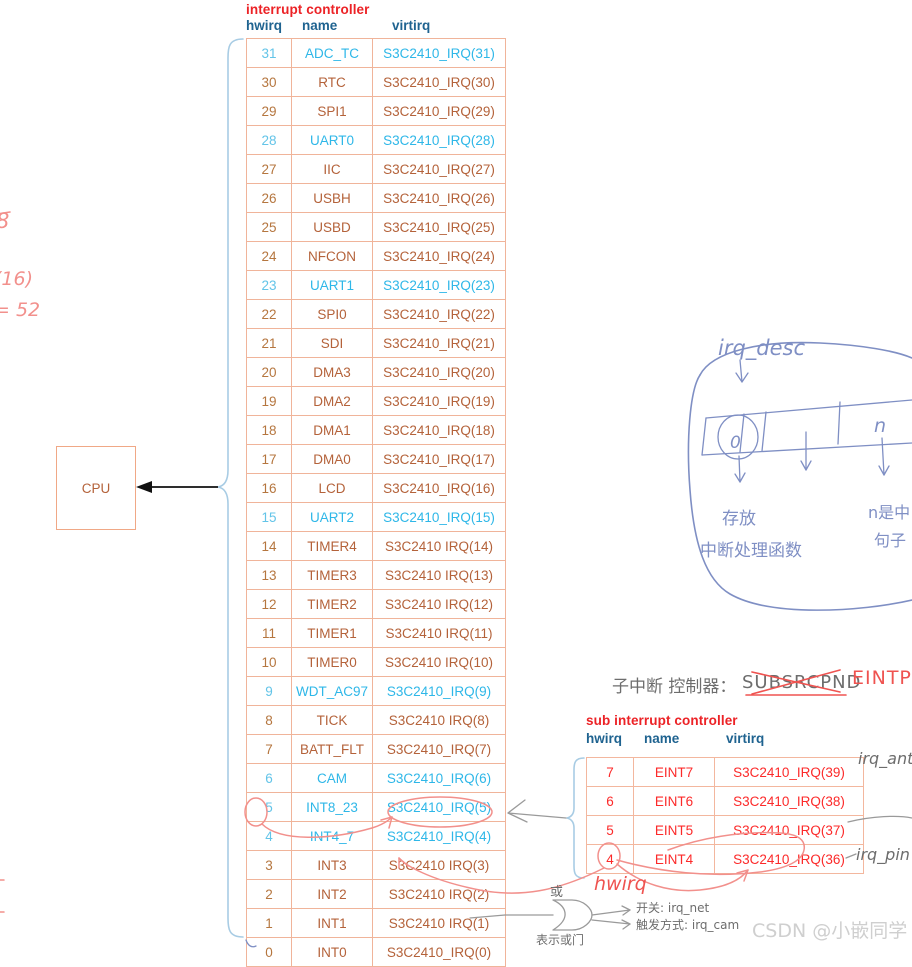  Describe the element at coordinates (674, 687) in the screenshot. I see `sub-ctrl-note-cn: 子中断 控制器：` at that location.